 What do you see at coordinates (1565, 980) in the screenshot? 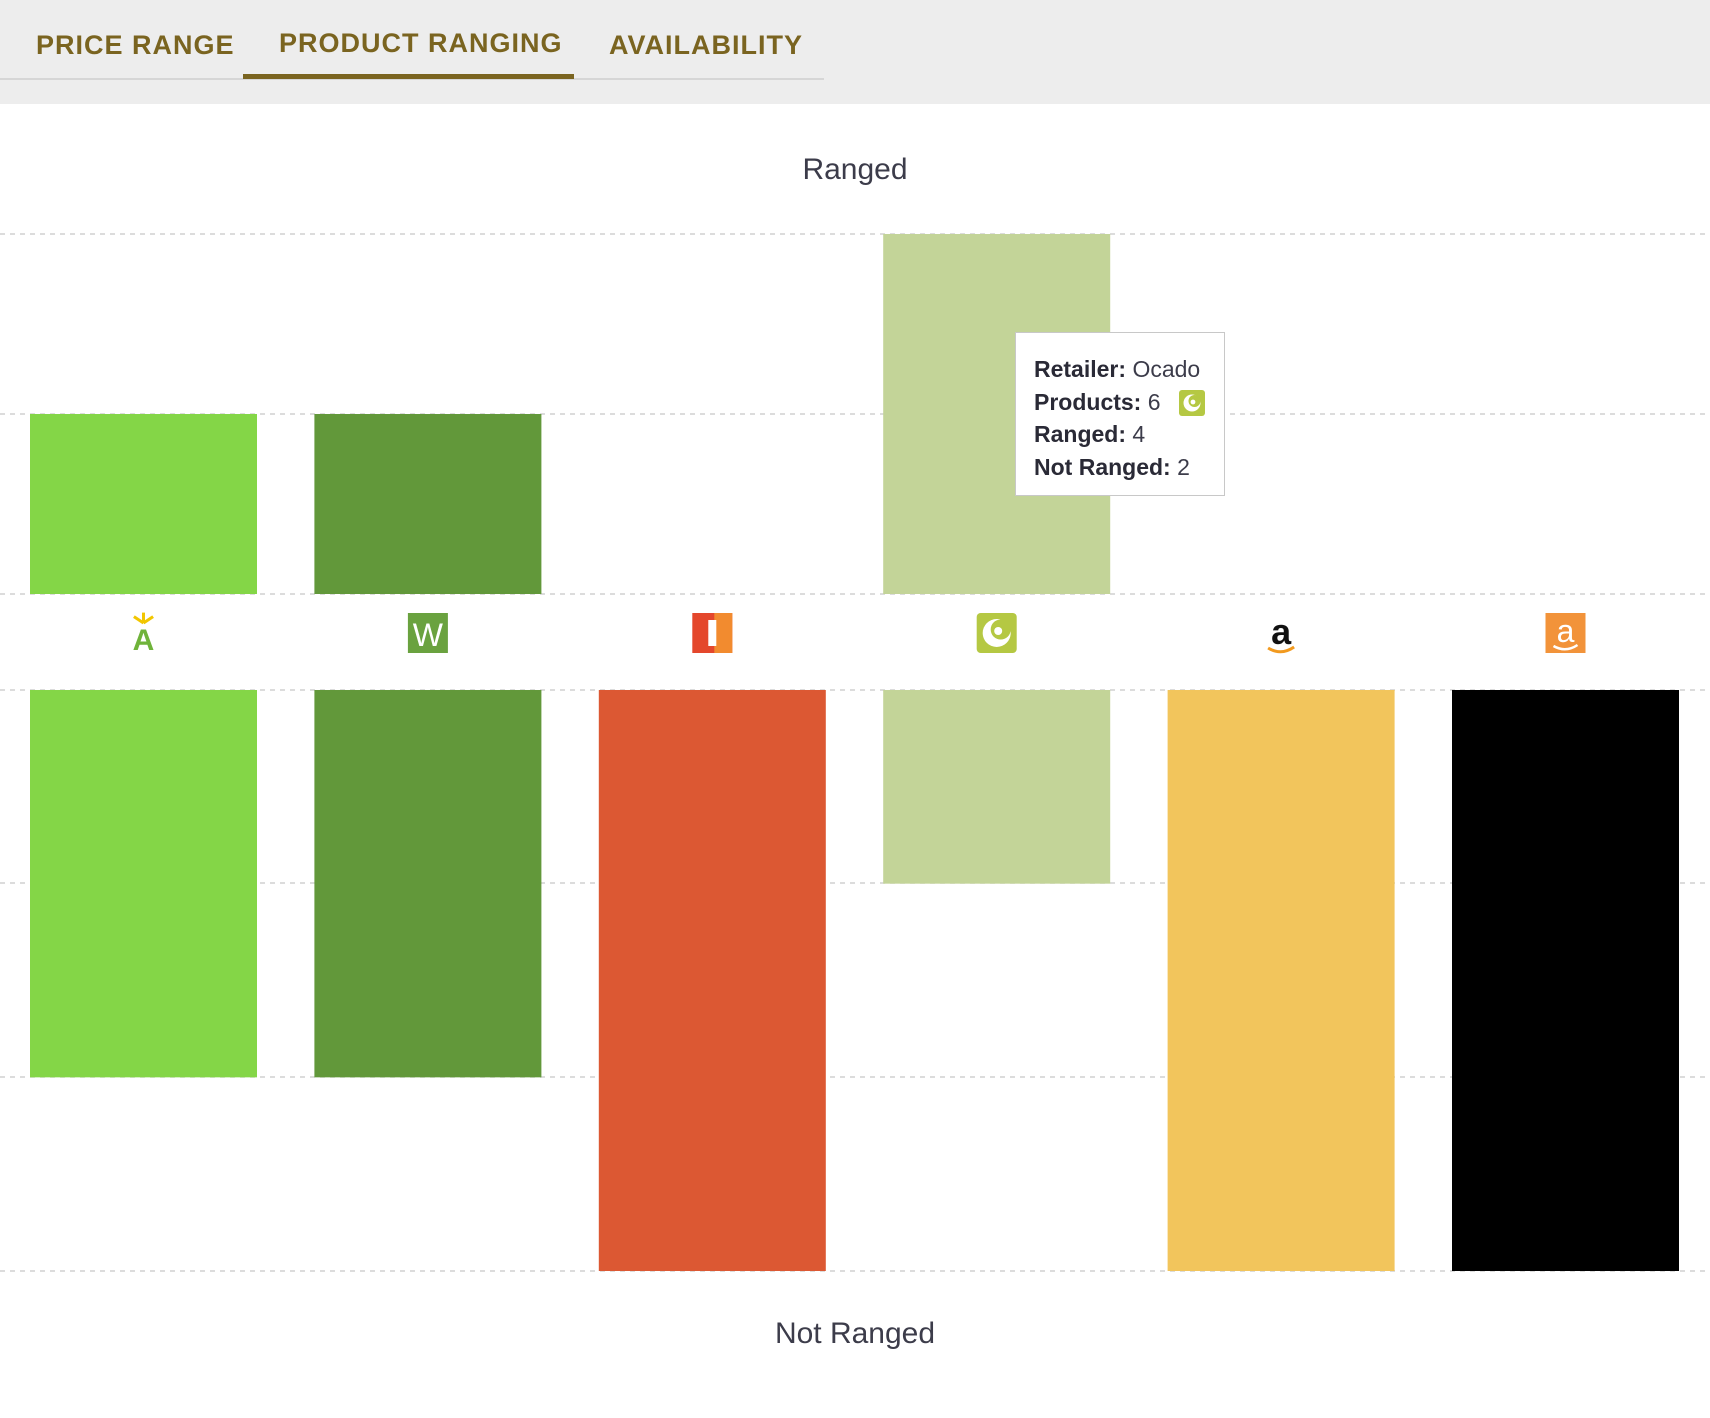
I see `bar-not-ranged-amazon-fresh` at bounding box center [1565, 980].